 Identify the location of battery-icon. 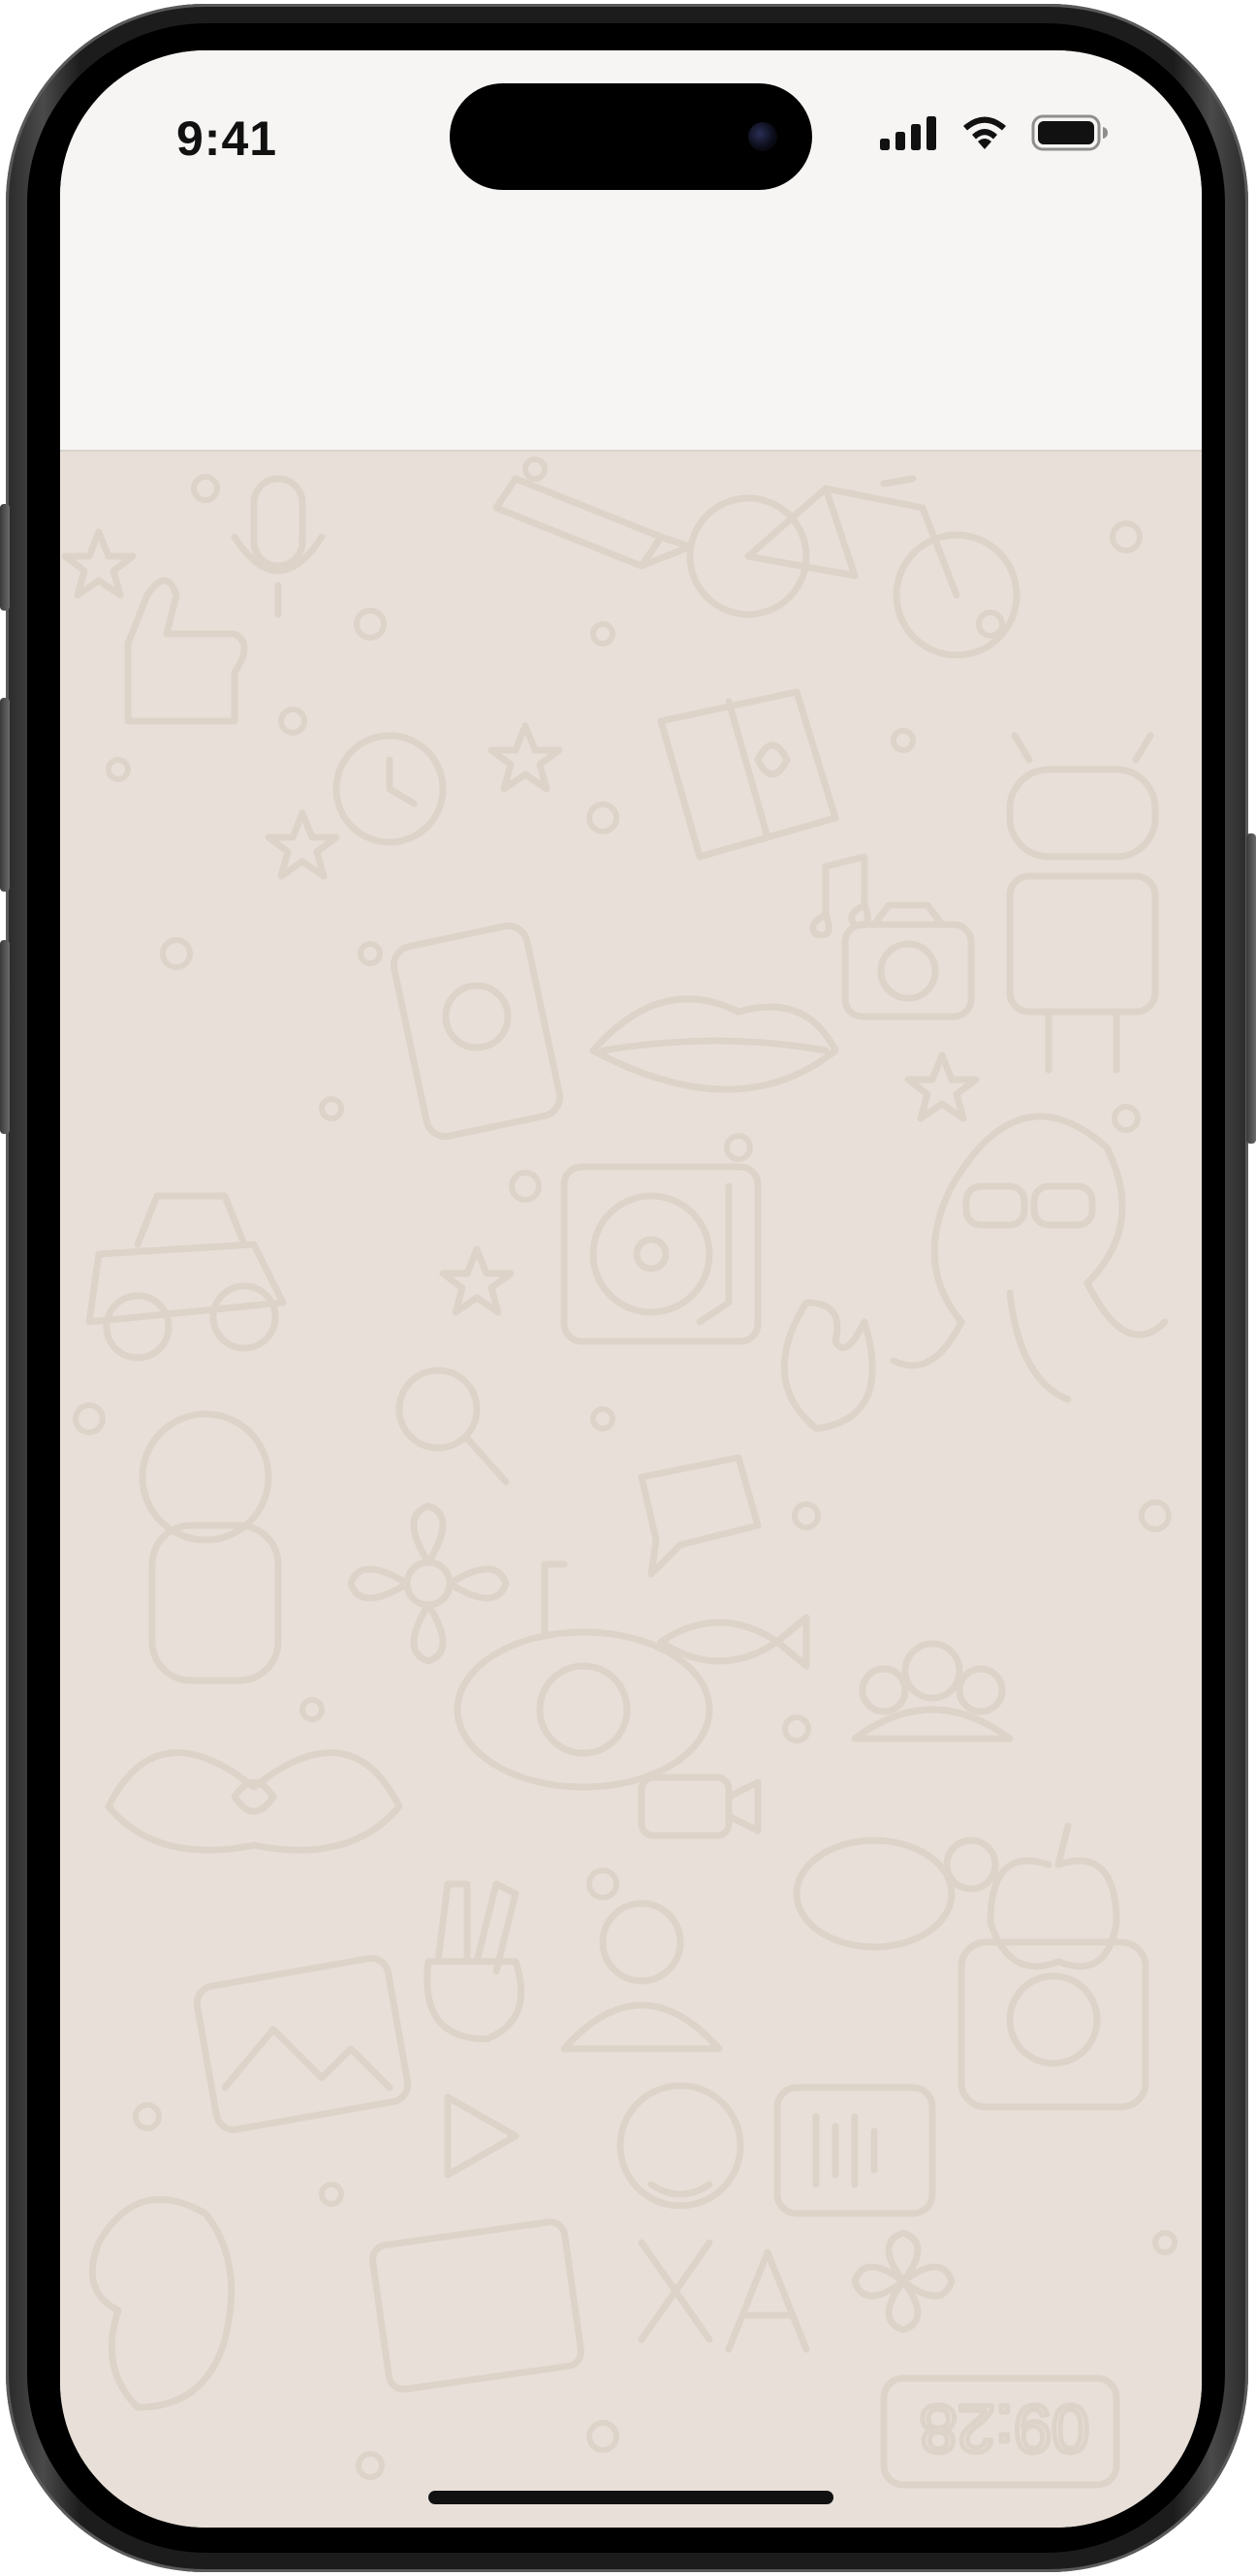
(1069, 132).